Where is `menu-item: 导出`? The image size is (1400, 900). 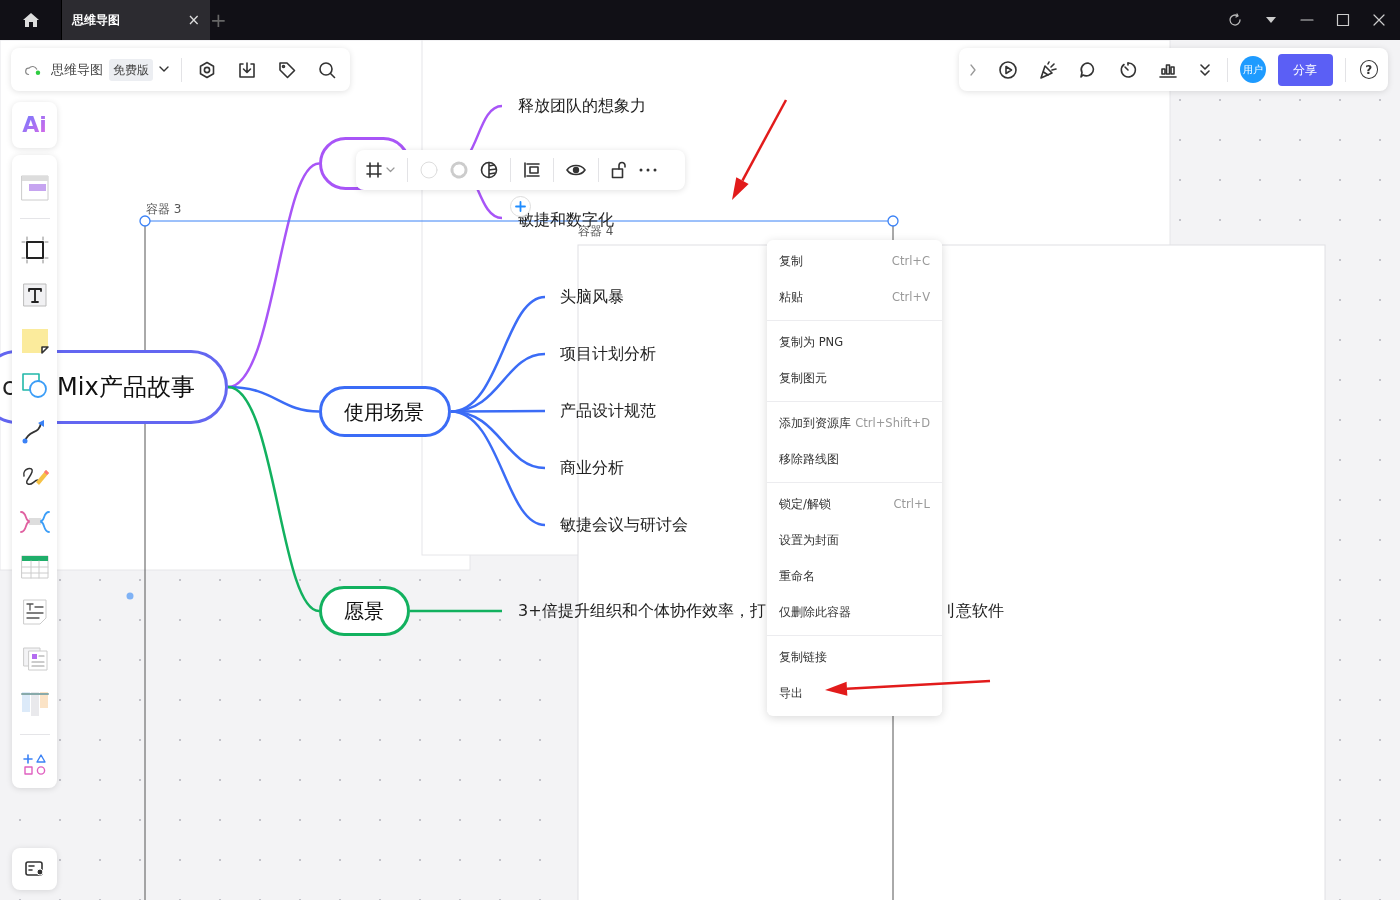 menu-item: 导出 is located at coordinates (854, 694).